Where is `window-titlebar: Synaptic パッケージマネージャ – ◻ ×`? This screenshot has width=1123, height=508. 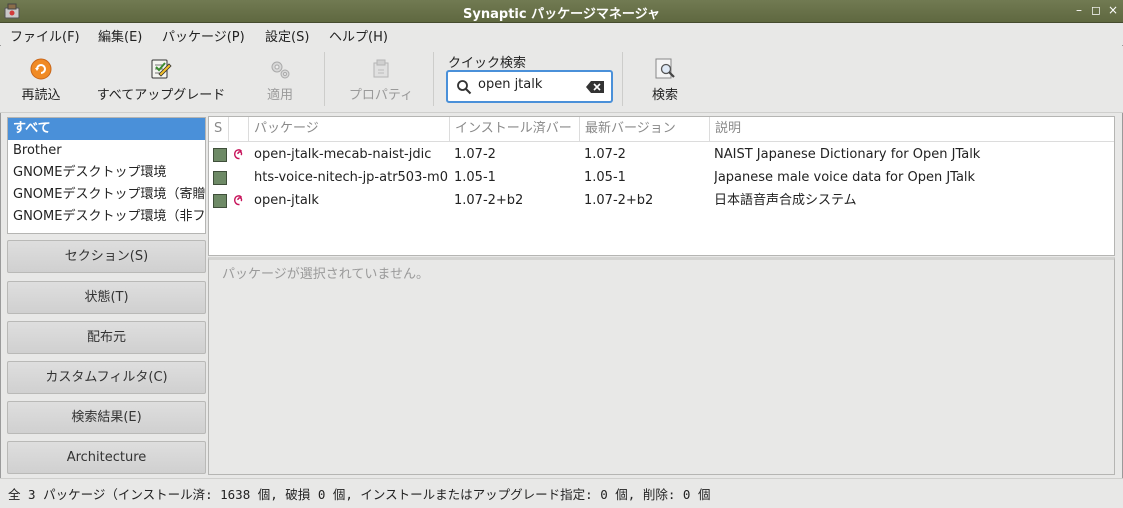
window-titlebar: Synaptic パッケージマネージャ – ◻ × is located at coordinates (561, 11).